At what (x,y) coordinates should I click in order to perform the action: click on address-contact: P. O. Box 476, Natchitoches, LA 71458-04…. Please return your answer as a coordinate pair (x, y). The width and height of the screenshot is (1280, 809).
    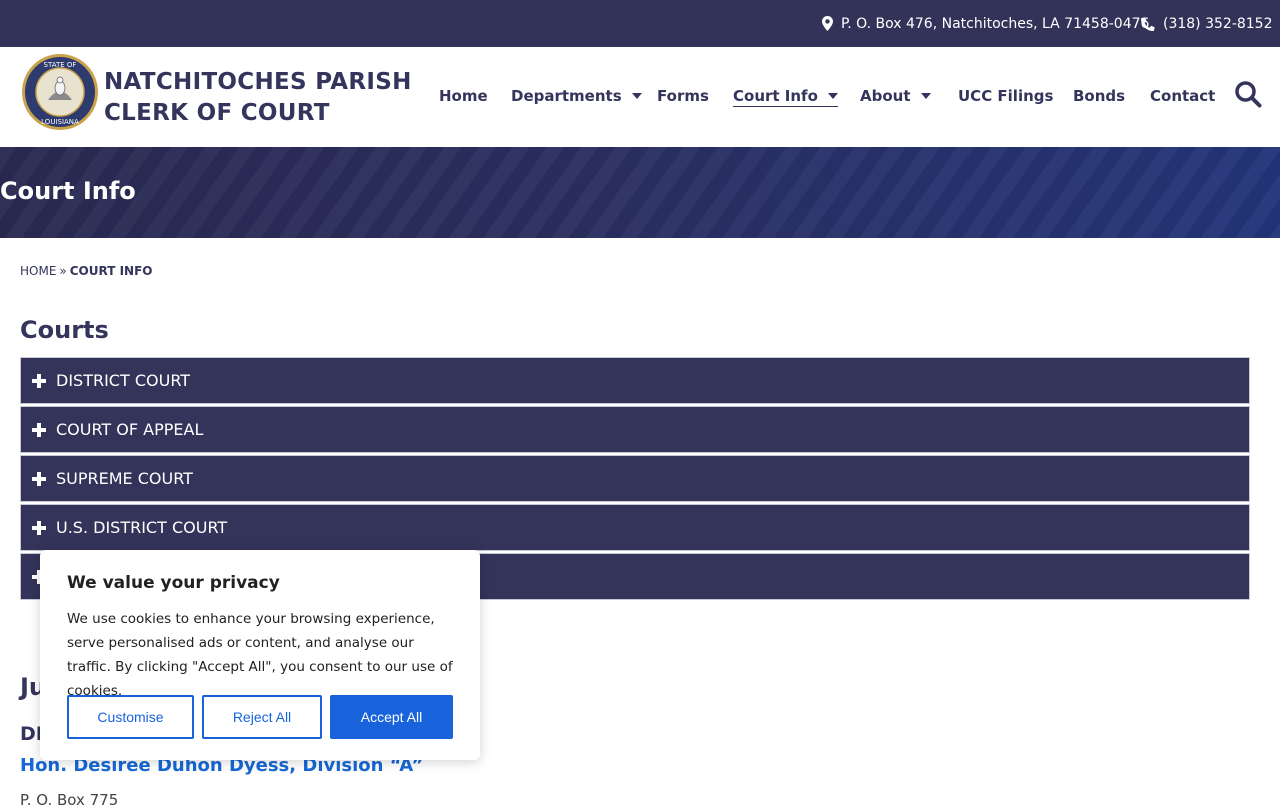
    Looking at the image, I should click on (985, 23).